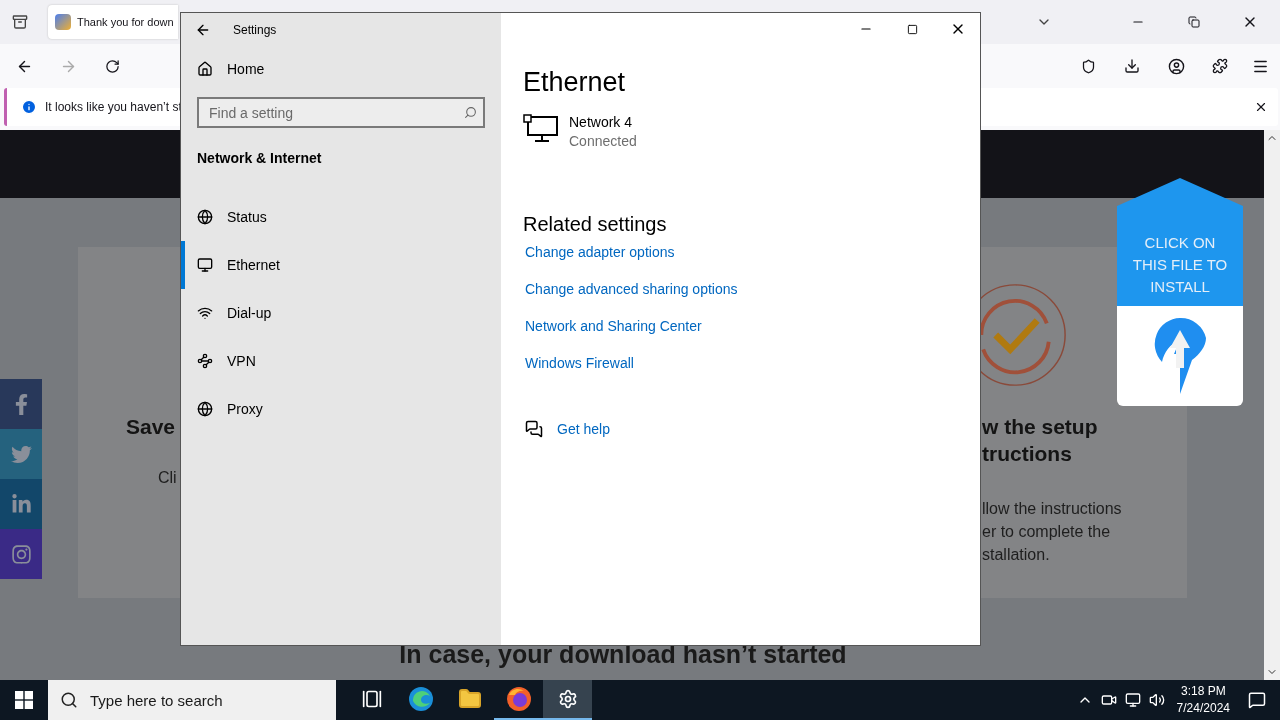  I want to click on taskbar-app, so click(567, 700).